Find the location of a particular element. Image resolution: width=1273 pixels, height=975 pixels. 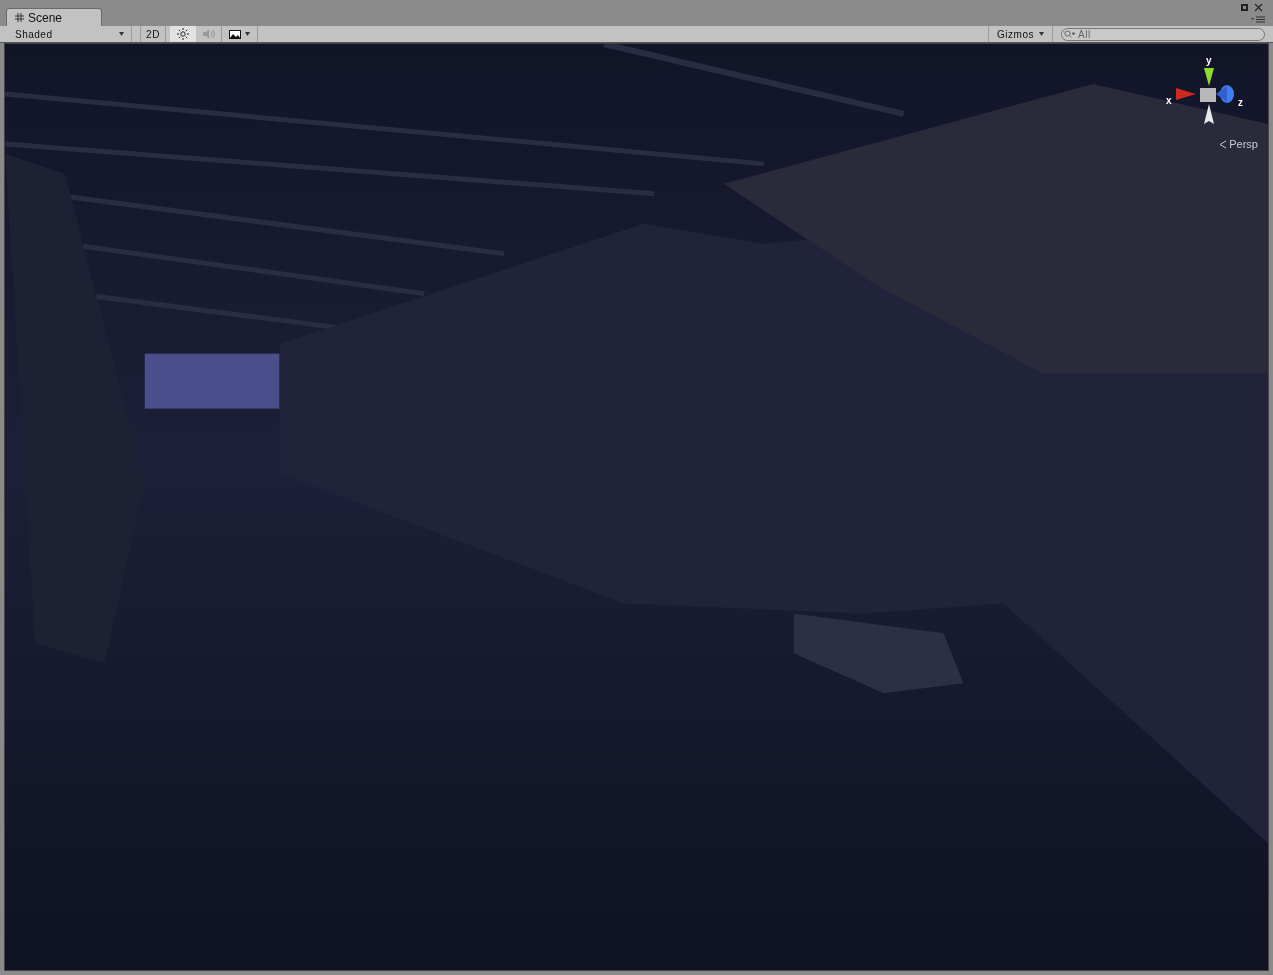

maximize-icon is located at coordinates (1244, 7).